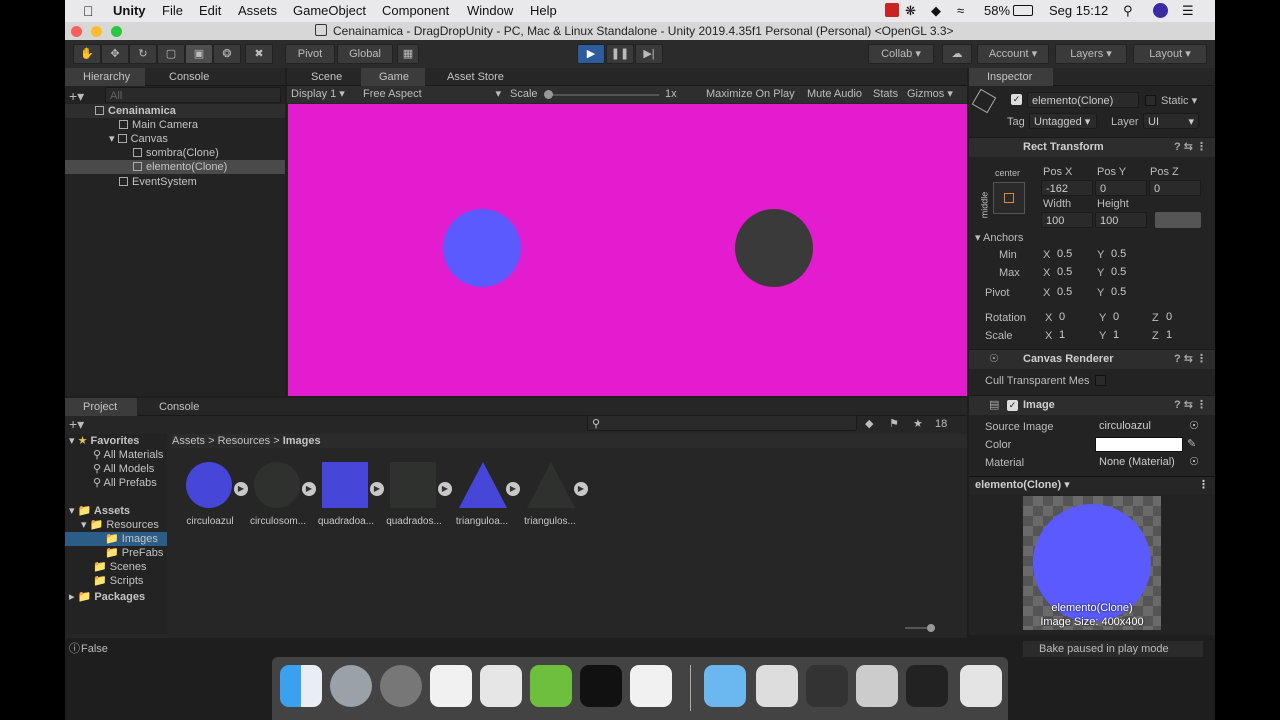 The image size is (1280, 720). Describe the element at coordinates (490, 10) in the screenshot. I see `menu-window: Window` at that location.